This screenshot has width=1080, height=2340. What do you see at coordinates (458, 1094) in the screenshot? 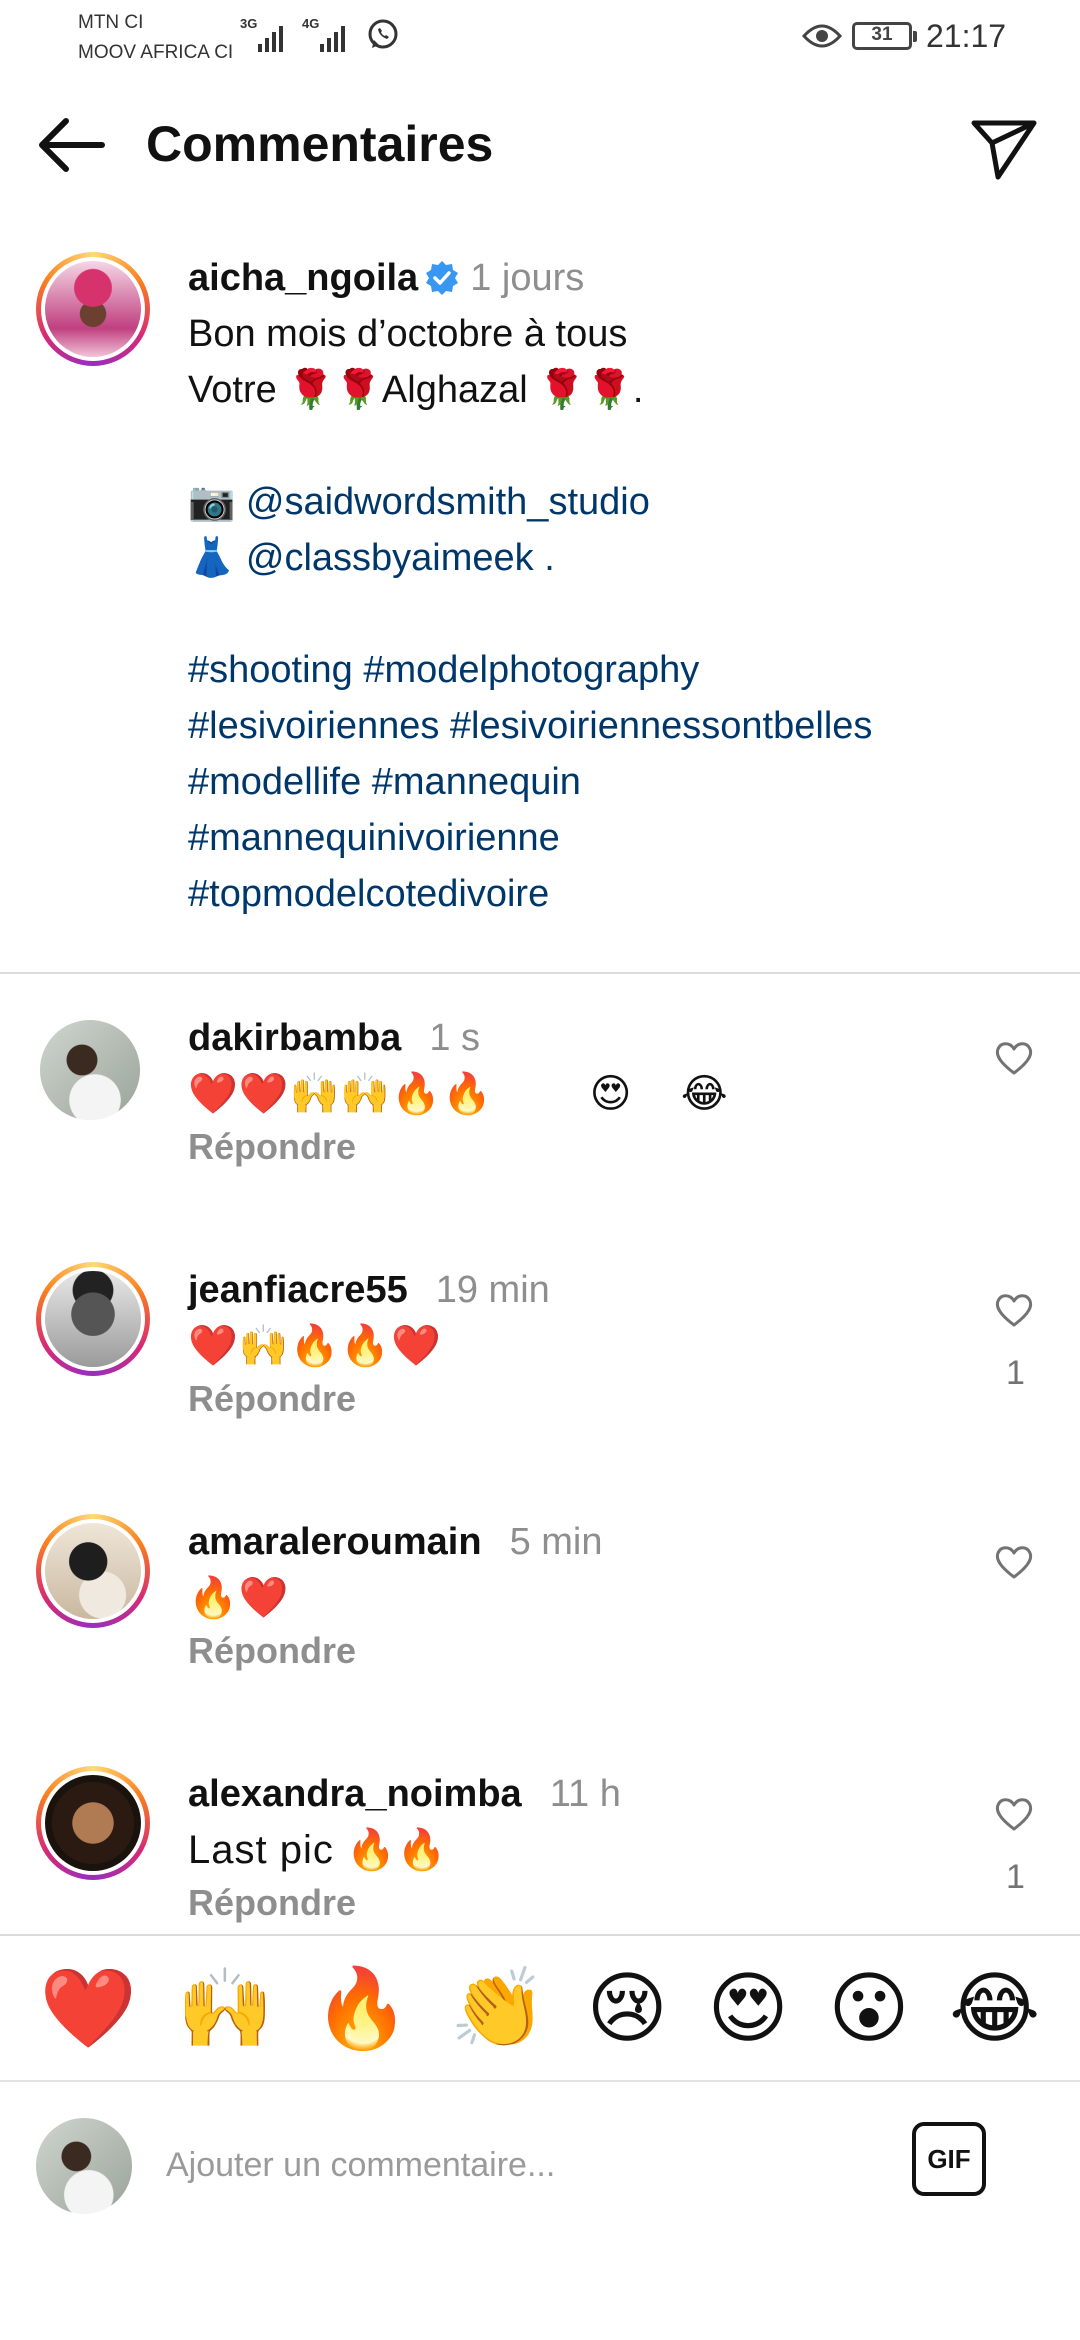
I see `comment-text: ❤️❤️🙌🙌🔥🔥 😍 😂` at bounding box center [458, 1094].